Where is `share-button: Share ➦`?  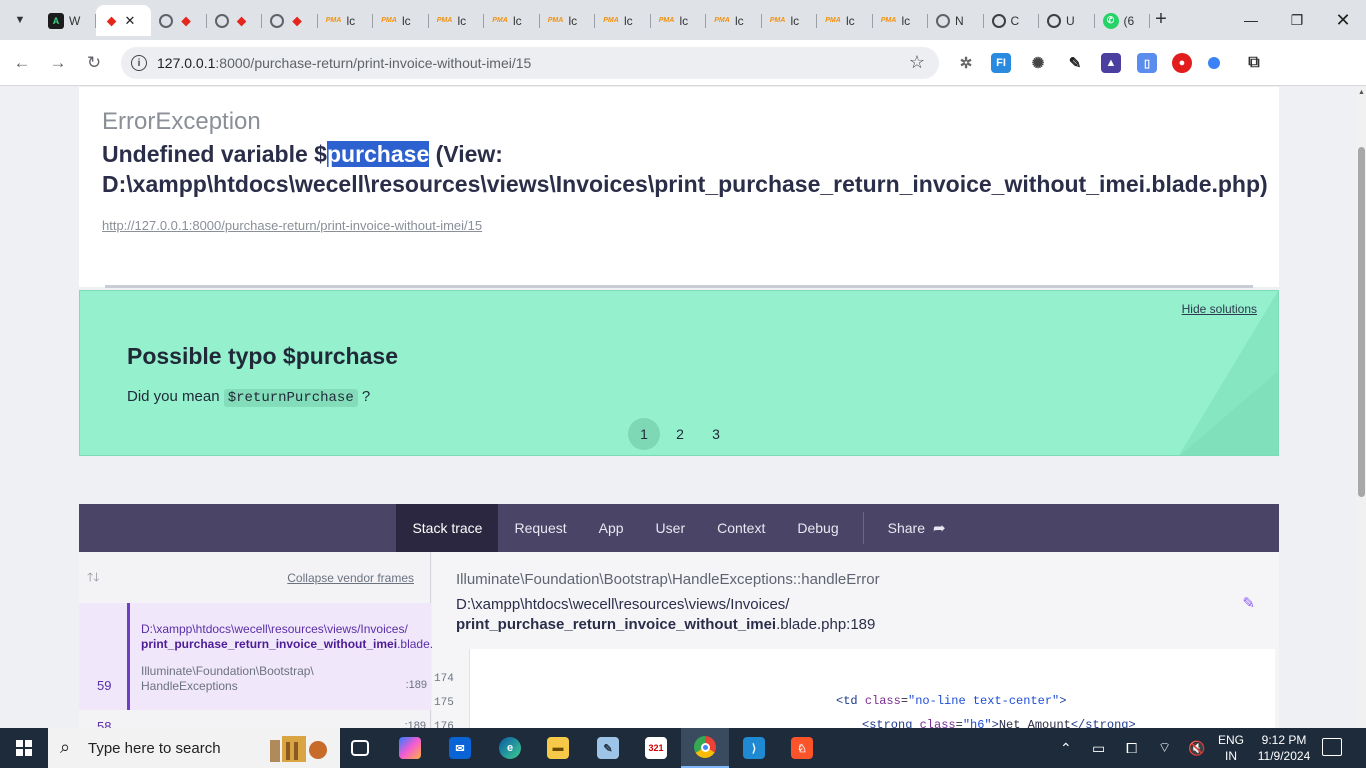
share-button: Share ➦ is located at coordinates (917, 528).